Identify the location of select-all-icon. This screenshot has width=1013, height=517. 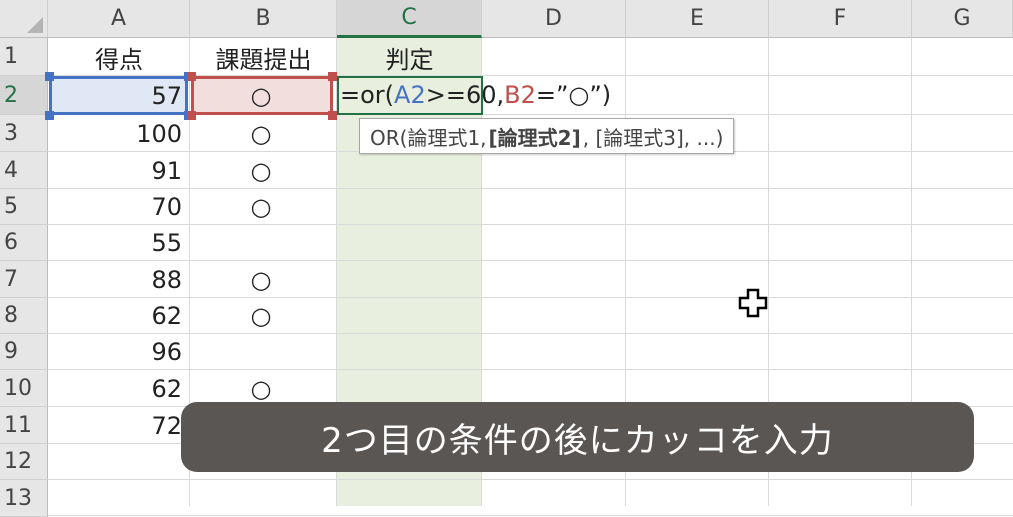
(35, 25).